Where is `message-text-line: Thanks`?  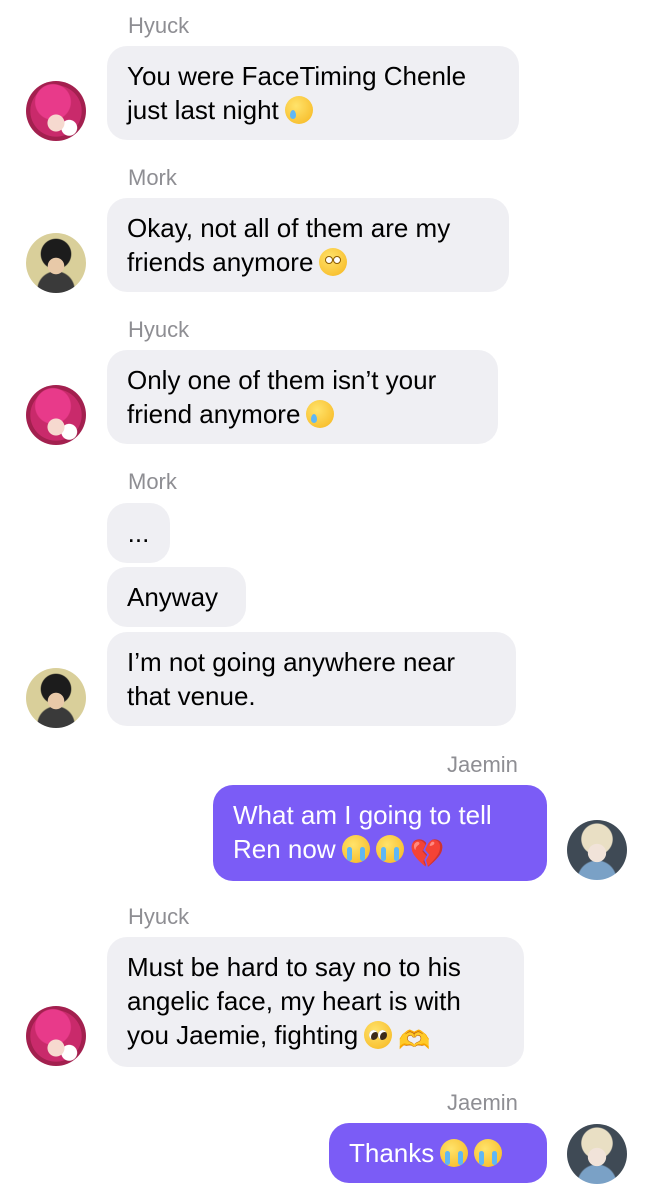
message-text-line: Thanks is located at coordinates (438, 1153).